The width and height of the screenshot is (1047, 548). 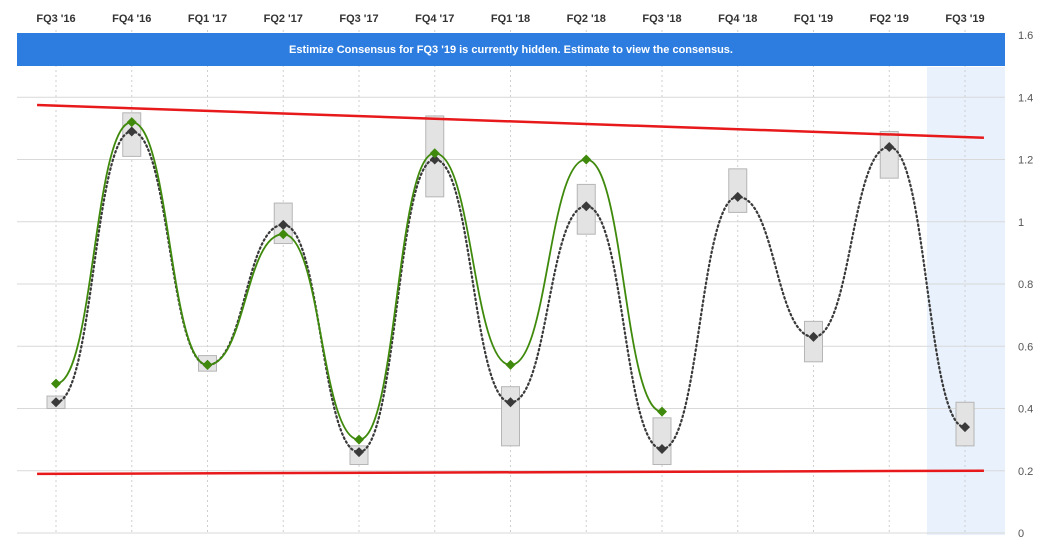 What do you see at coordinates (964, 19) in the screenshot?
I see `quarter-label: FQ3 '19` at bounding box center [964, 19].